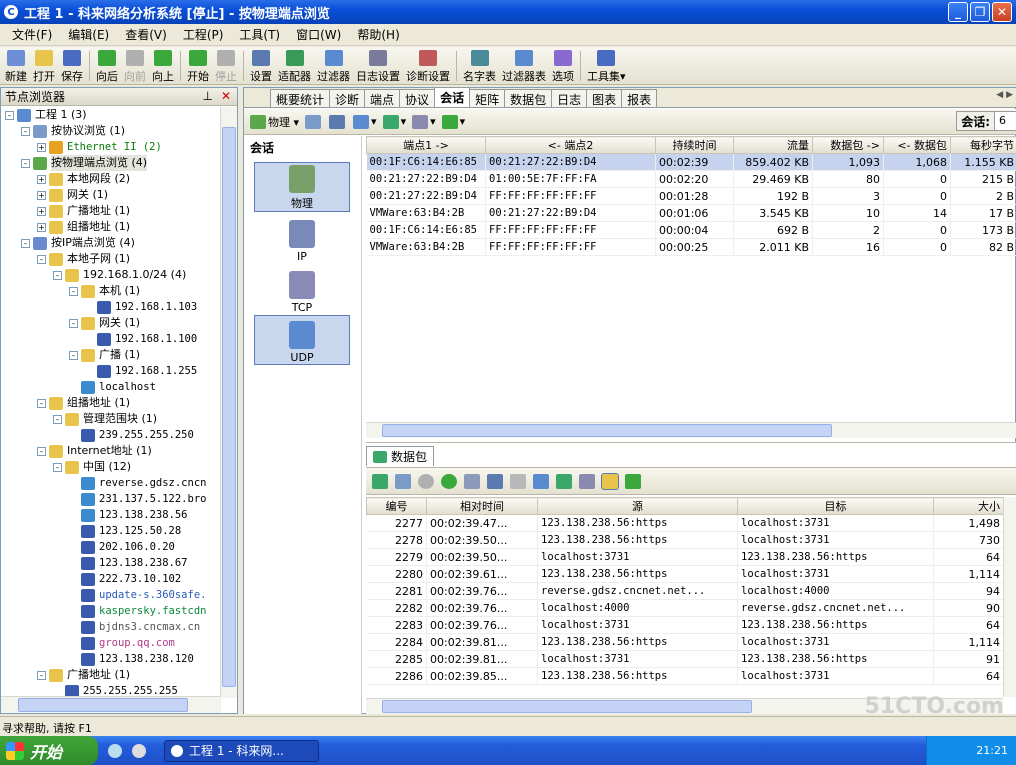 Image resolution: width=1016 pixels, height=765 pixels. Describe the element at coordinates (118, 387) in the screenshot. I see `tree-node: localhost` at that location.